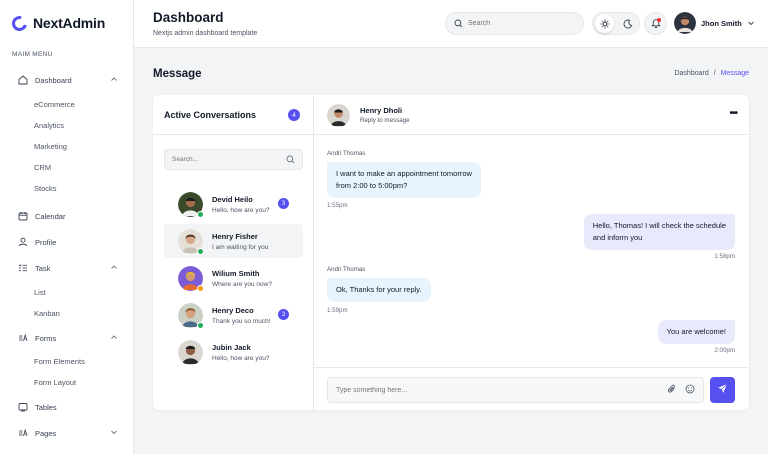 The image size is (768, 454). I want to click on message-time: 1:58pm, so click(724, 256).